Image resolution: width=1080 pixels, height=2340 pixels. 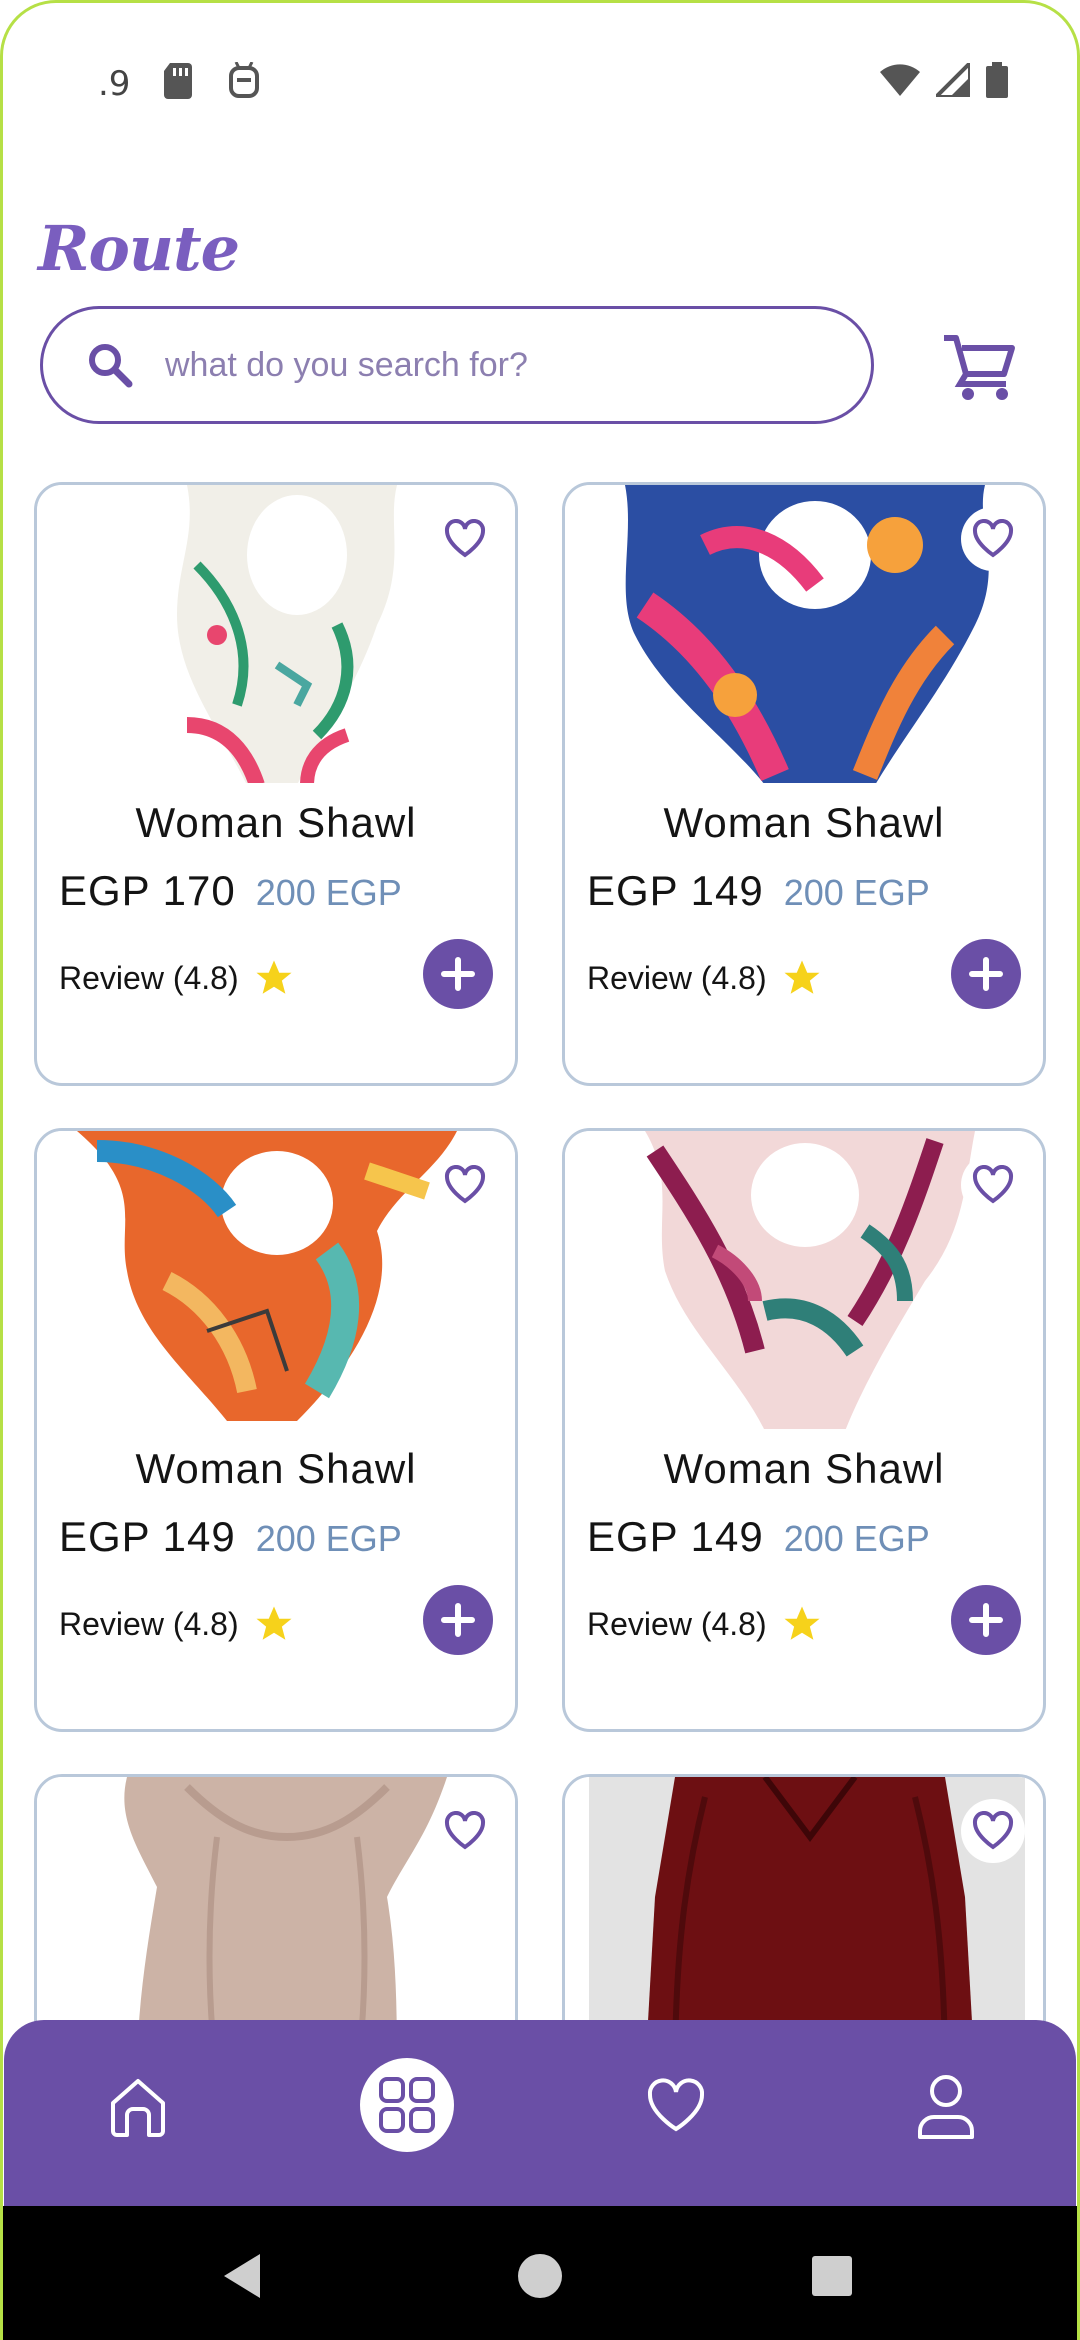 What do you see at coordinates (832, 2276) in the screenshot?
I see `recents-icon` at bounding box center [832, 2276].